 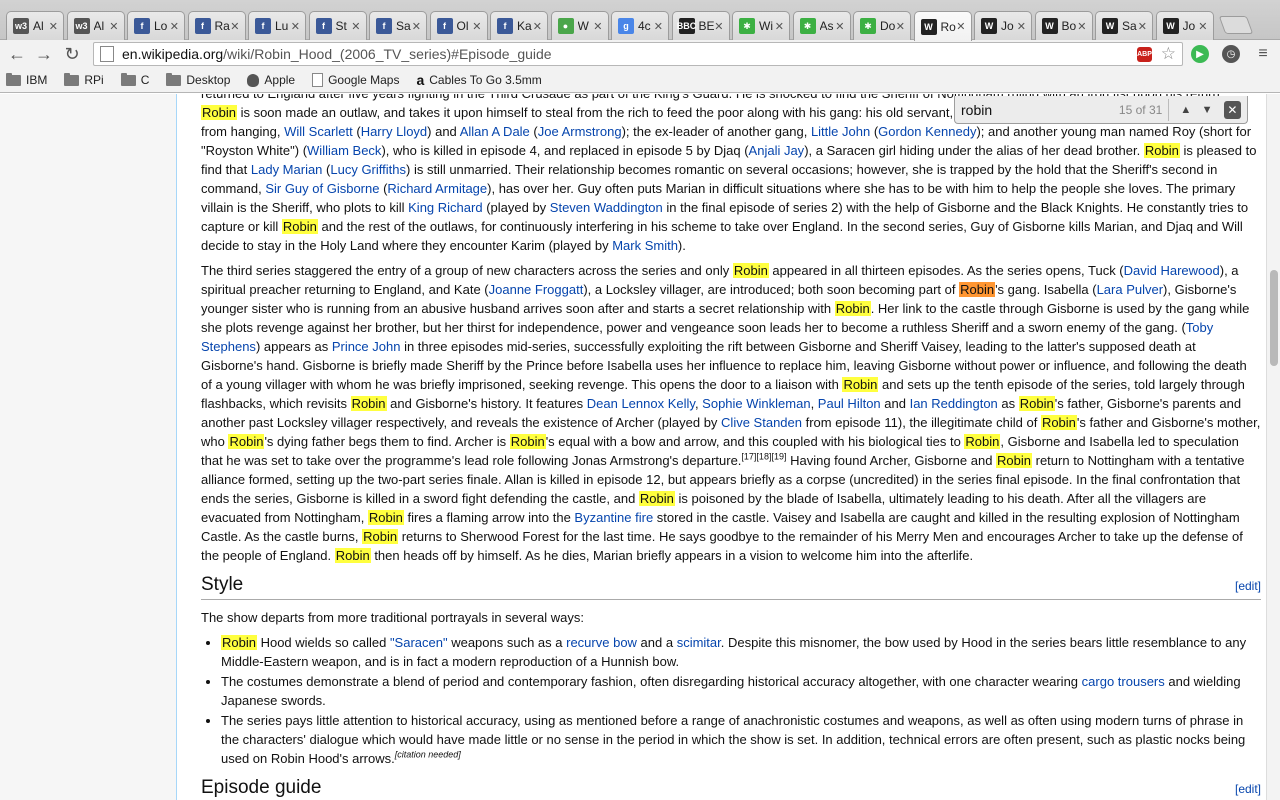 What do you see at coordinates (1144, 54) in the screenshot?
I see `adblock-icon: ABP` at bounding box center [1144, 54].